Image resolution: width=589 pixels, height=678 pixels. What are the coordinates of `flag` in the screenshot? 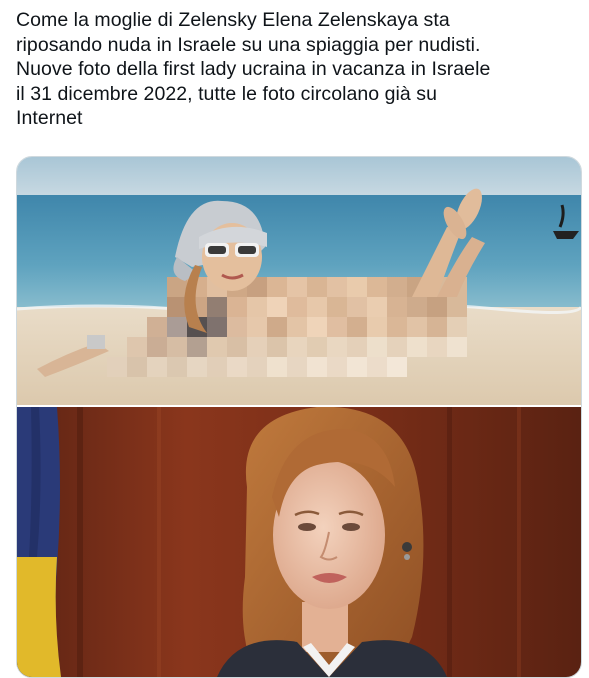 It's located at (39, 542).